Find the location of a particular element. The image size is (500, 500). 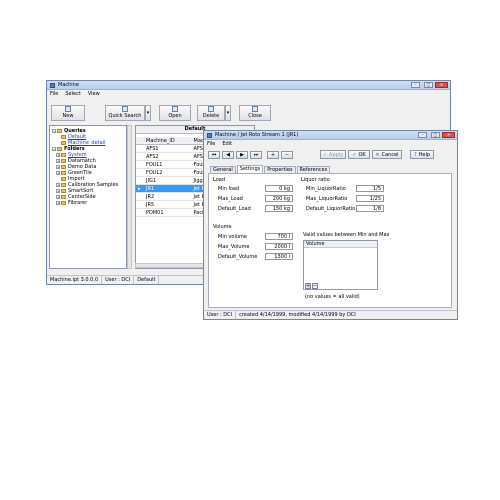

open-button: Open is located at coordinates (175, 113).